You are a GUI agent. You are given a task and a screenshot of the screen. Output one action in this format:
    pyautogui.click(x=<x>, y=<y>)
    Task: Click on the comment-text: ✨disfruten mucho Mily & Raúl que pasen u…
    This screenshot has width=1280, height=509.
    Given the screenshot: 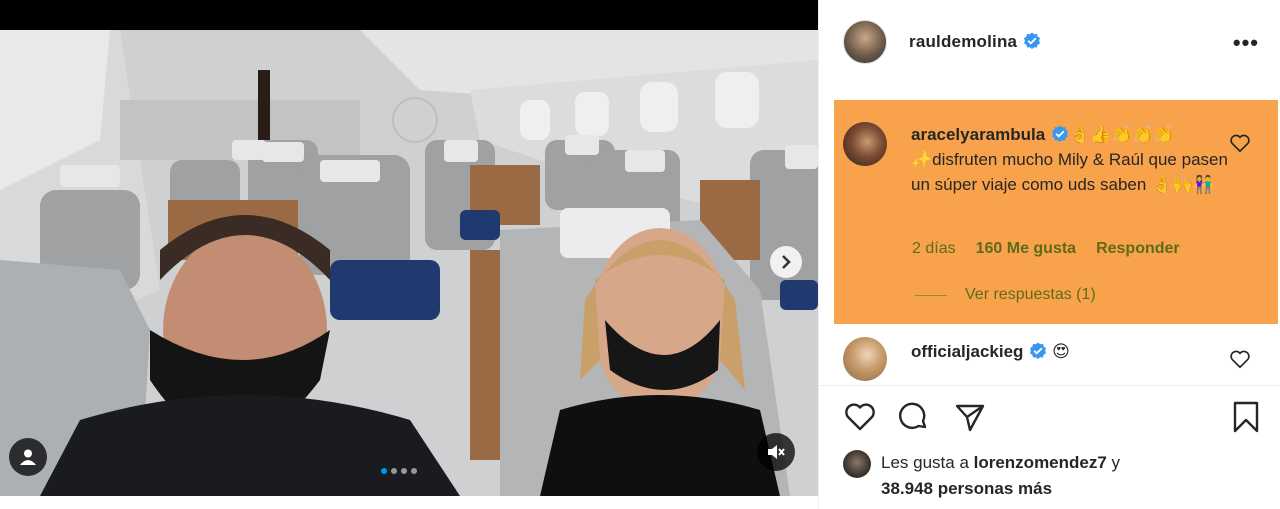 What is the action you would take?
    pyautogui.click(x=1069, y=172)
    